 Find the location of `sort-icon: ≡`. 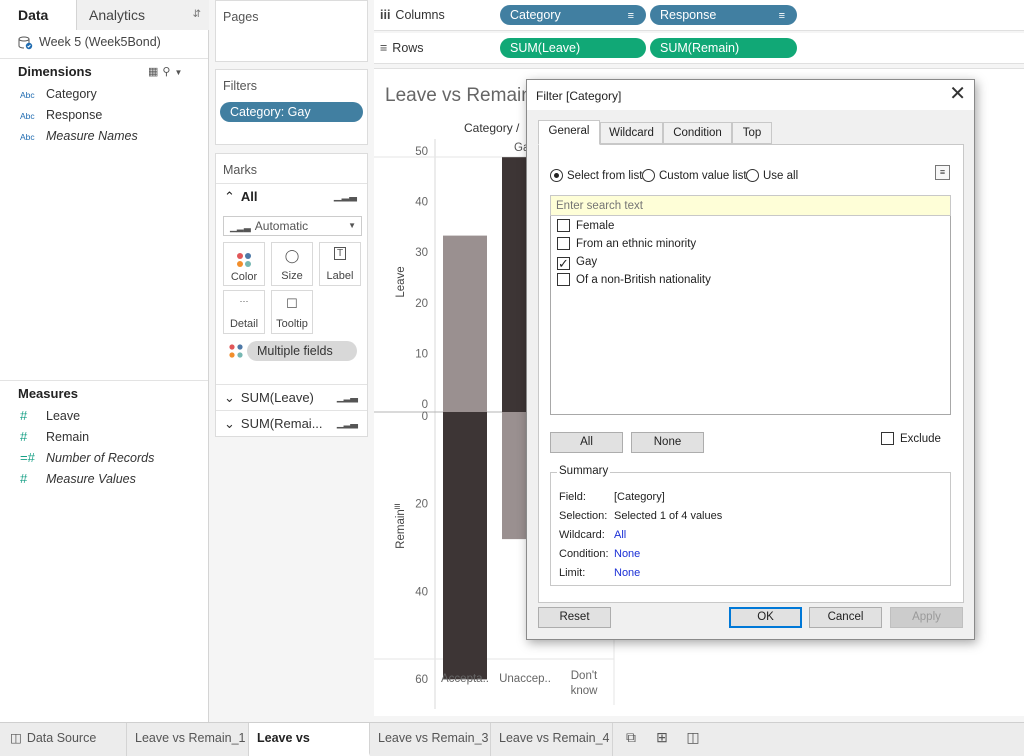

sort-icon: ≡ is located at coordinates (630, 16).